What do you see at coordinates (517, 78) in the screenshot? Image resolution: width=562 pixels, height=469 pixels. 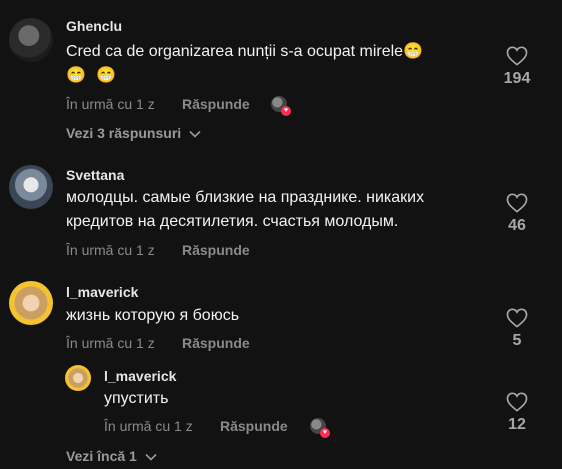 I see `like-count: 194` at bounding box center [517, 78].